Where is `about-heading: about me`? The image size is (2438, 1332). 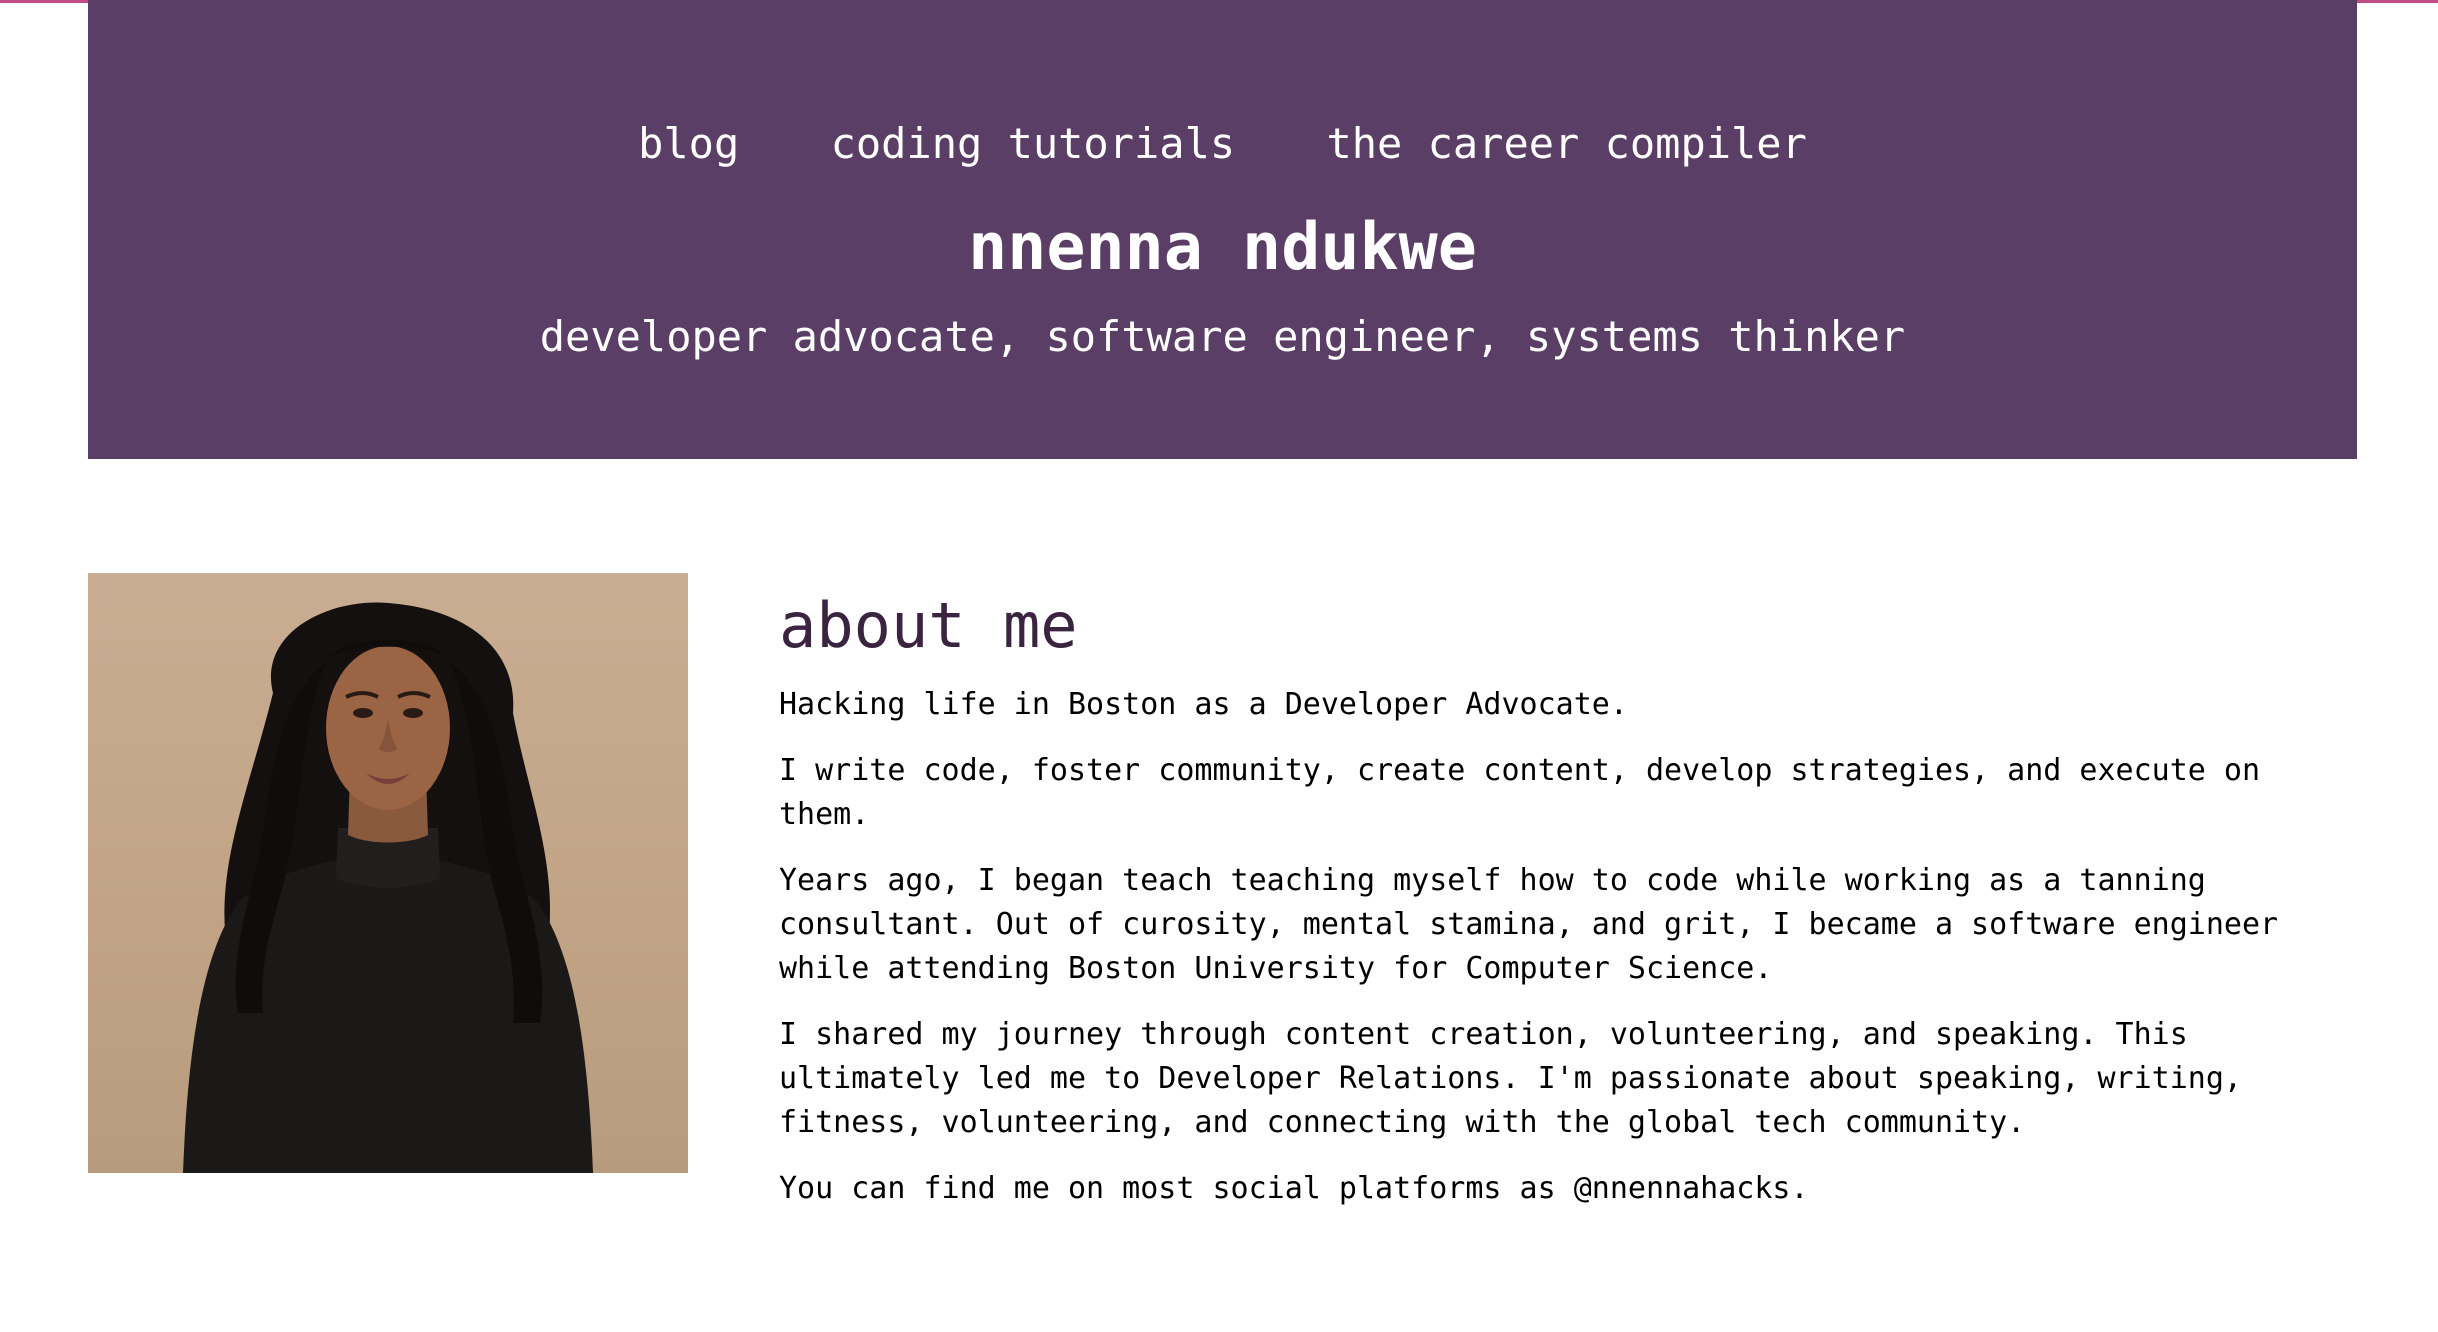 about-heading: about me is located at coordinates (928, 625).